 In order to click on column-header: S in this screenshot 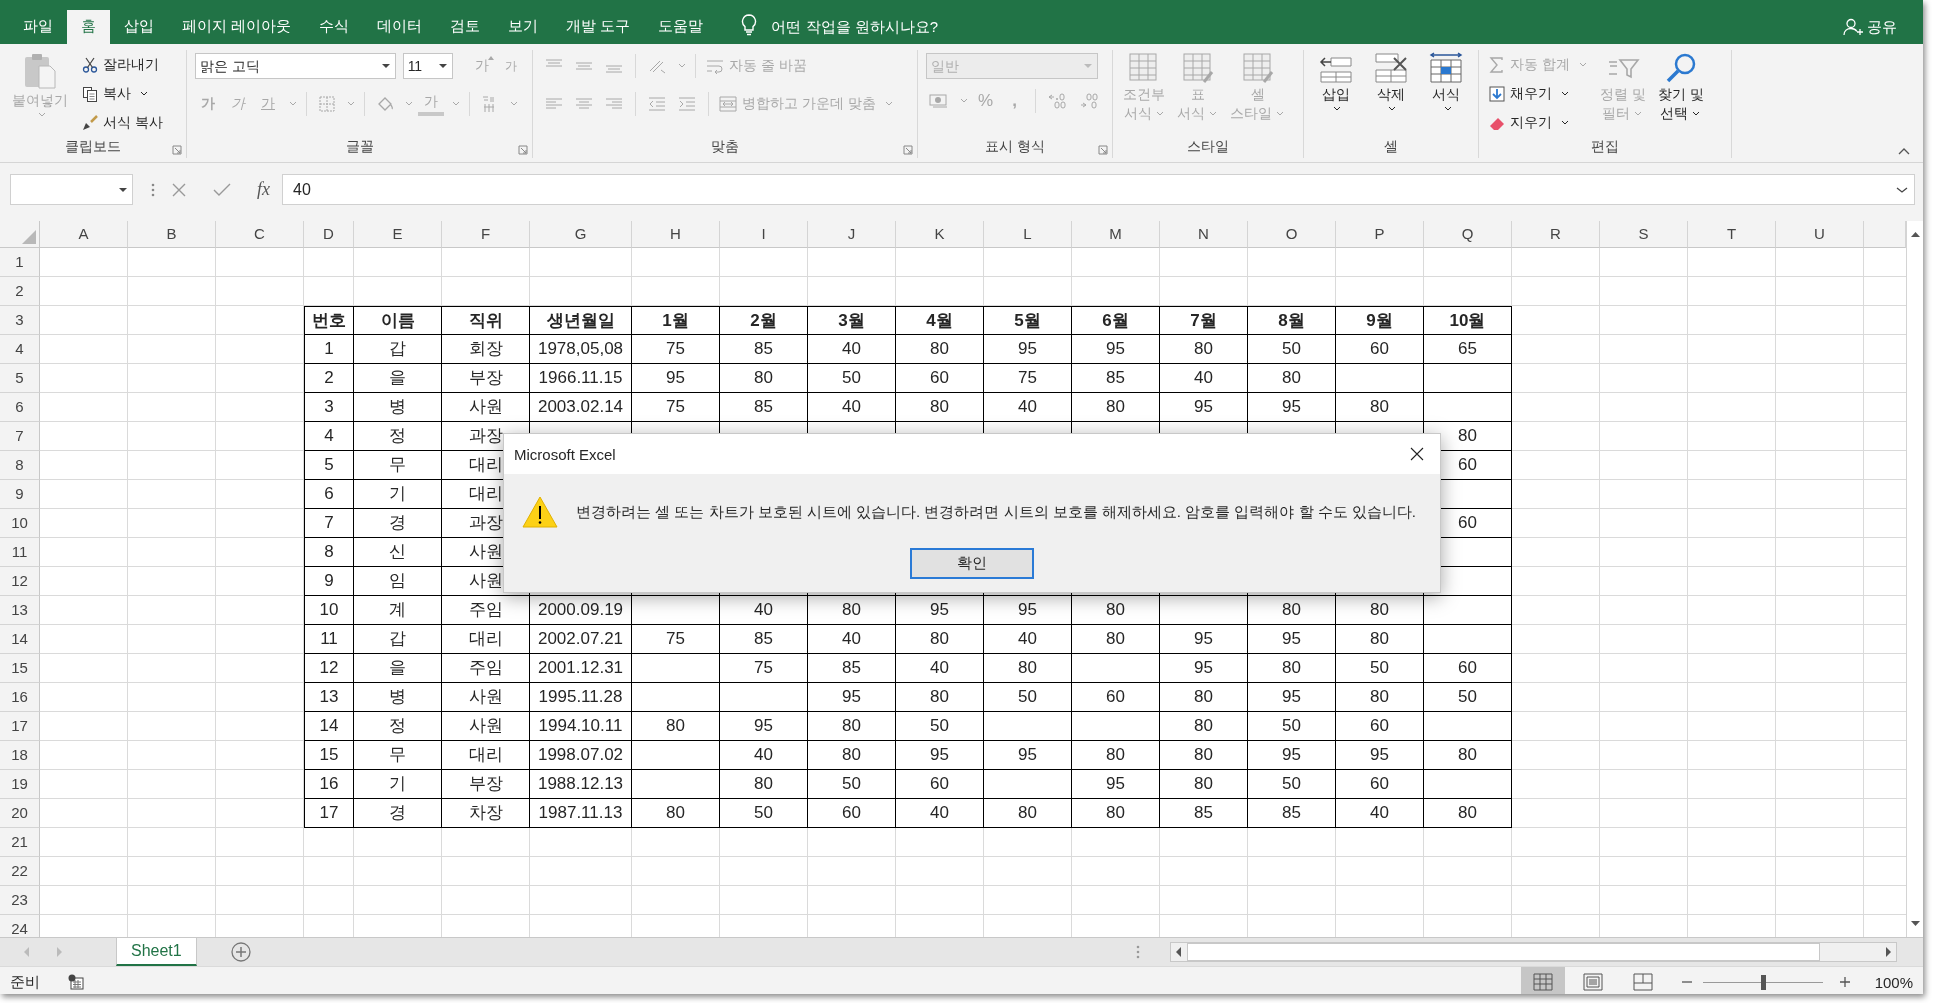, I will do `click(1644, 234)`.